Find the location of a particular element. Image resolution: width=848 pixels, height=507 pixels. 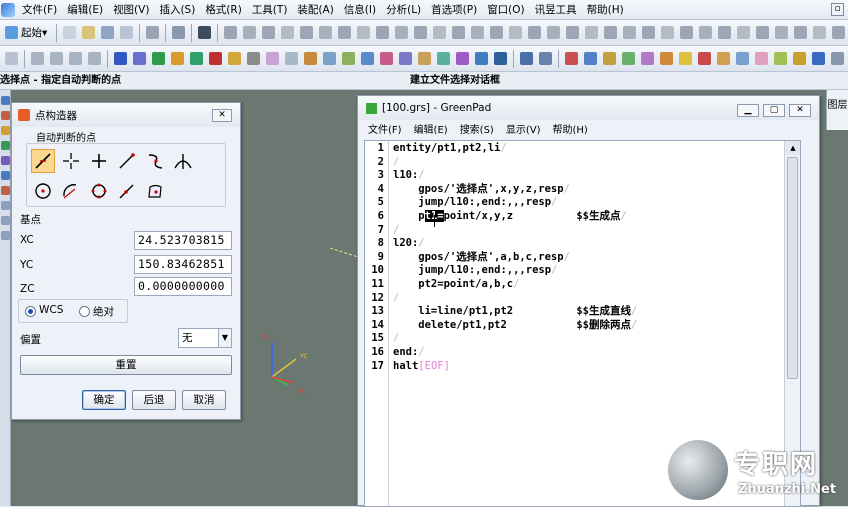

point-on-surface-icon is located at coordinates (155, 191).